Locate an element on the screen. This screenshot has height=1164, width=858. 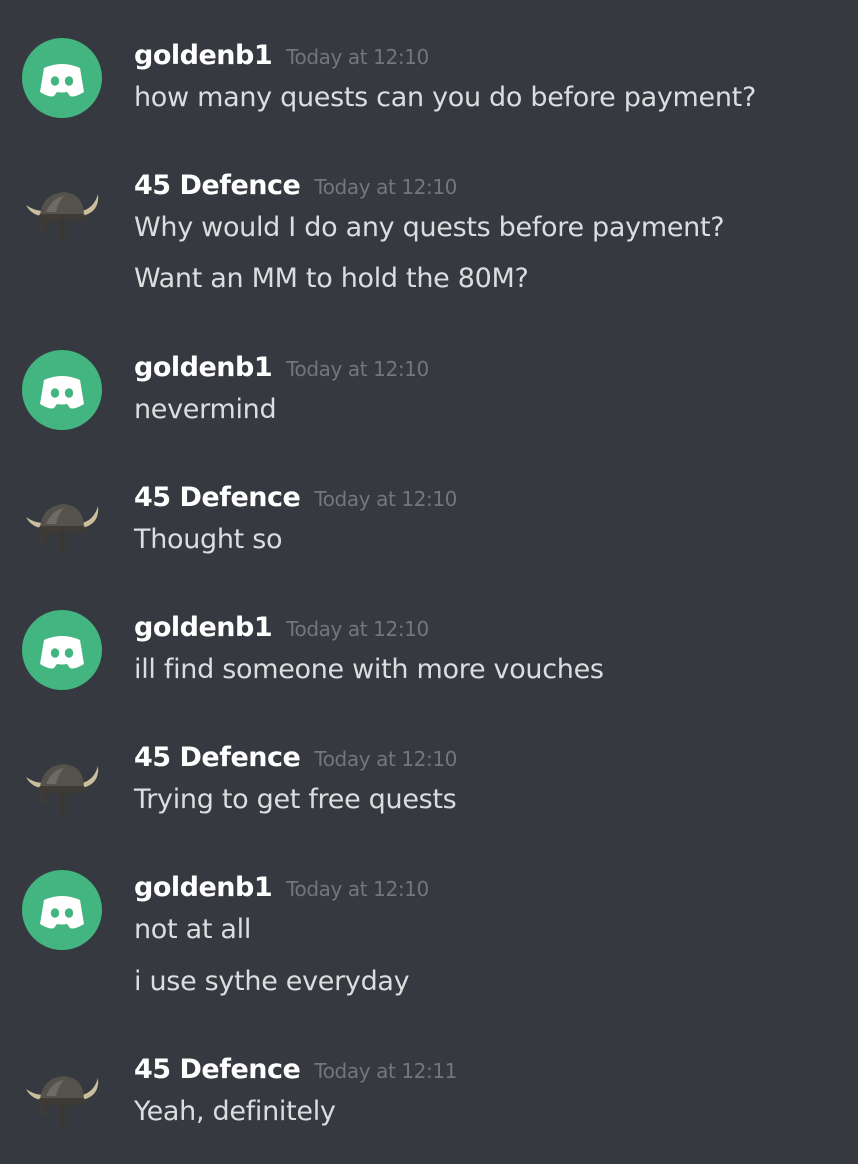
message-text: Thought so is located at coordinates (208, 539).